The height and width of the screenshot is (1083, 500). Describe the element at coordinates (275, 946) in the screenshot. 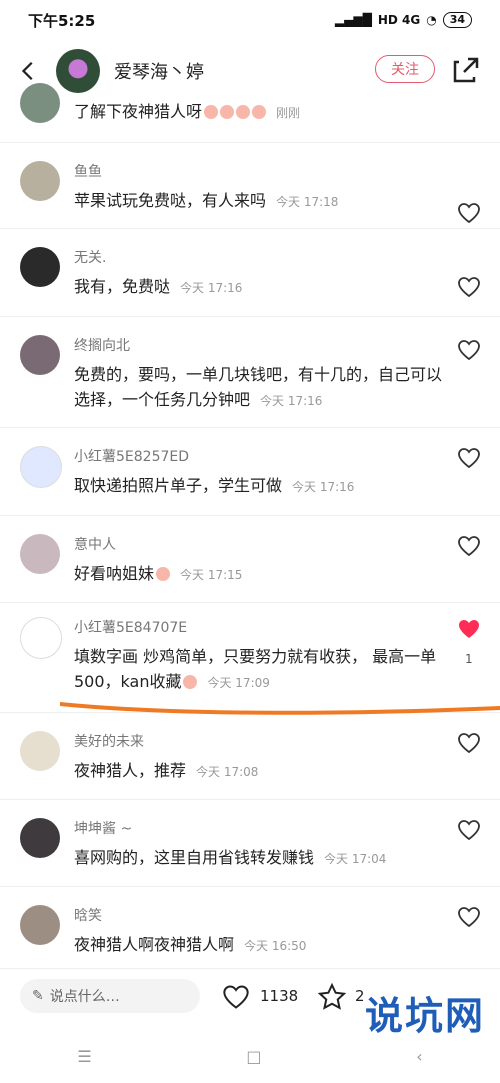

I see `comment-time: 今天 16:50` at that location.